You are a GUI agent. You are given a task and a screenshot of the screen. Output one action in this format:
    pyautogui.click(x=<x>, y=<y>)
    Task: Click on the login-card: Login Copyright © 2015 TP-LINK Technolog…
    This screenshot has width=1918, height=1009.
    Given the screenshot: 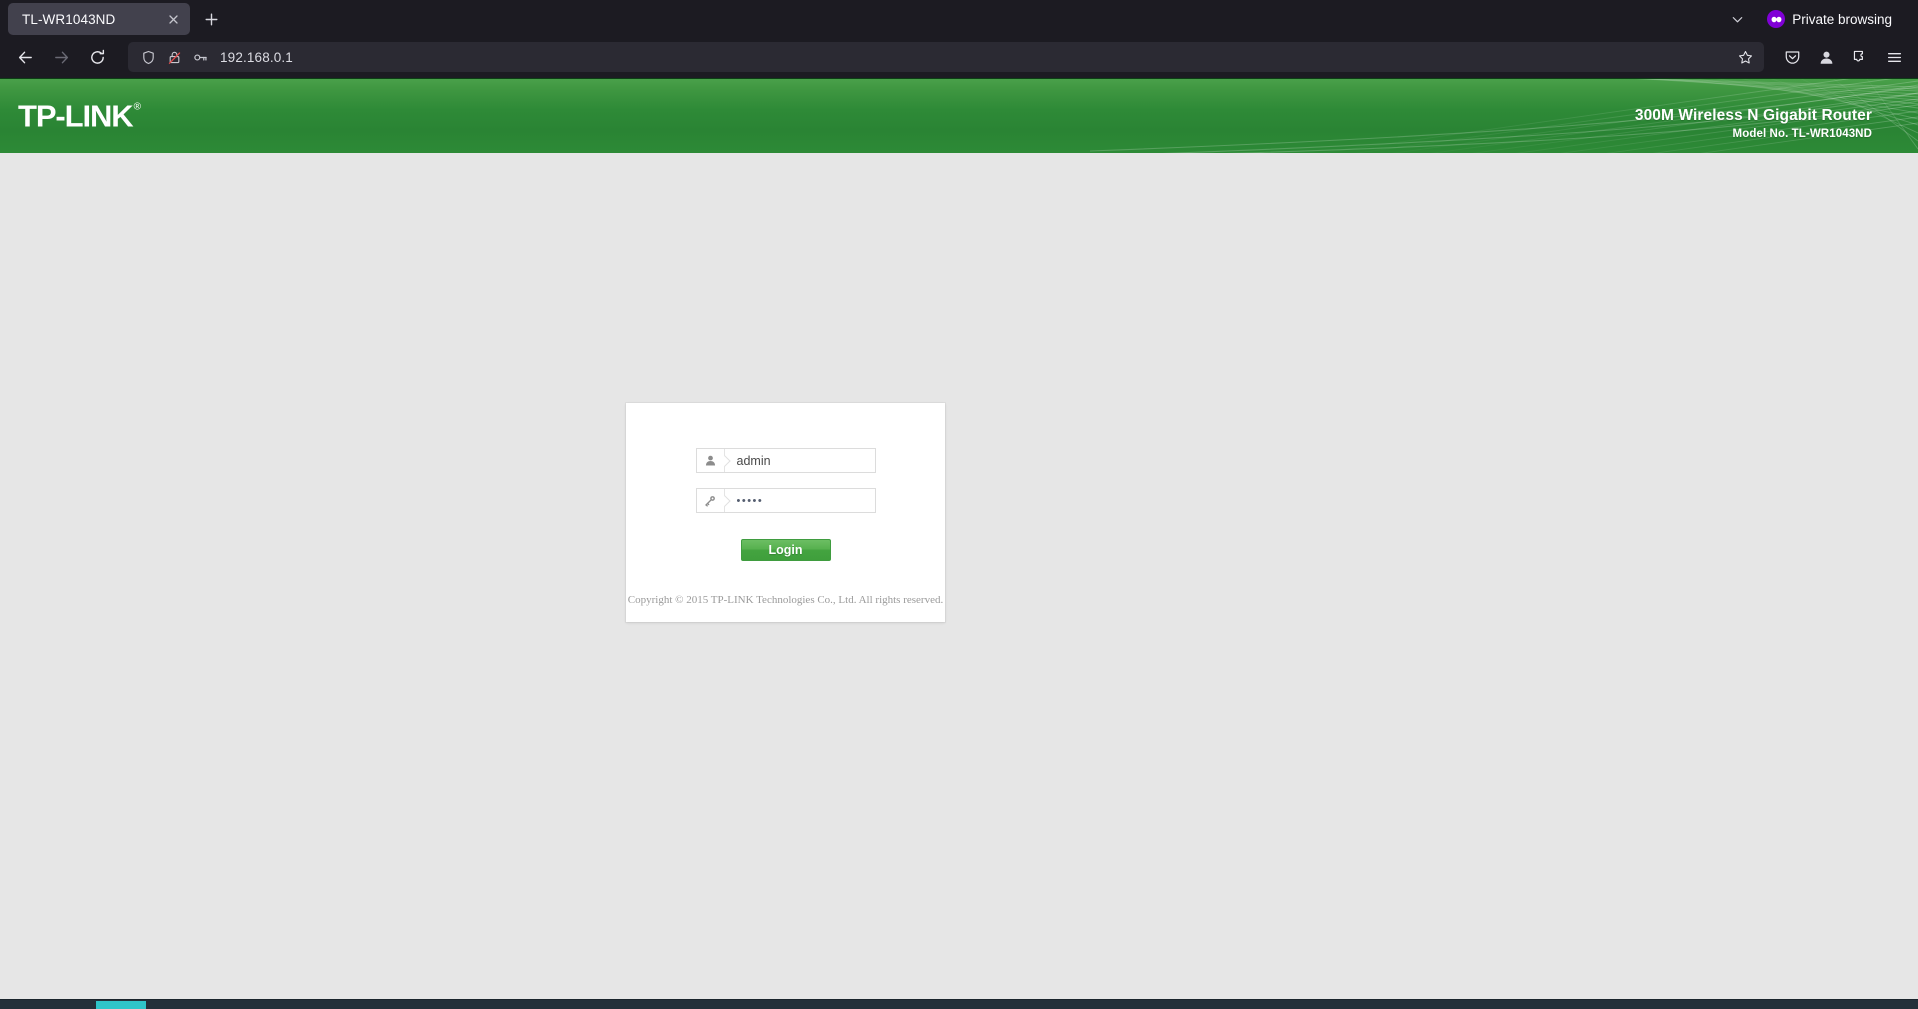 What is the action you would take?
    pyautogui.click(x=785, y=512)
    